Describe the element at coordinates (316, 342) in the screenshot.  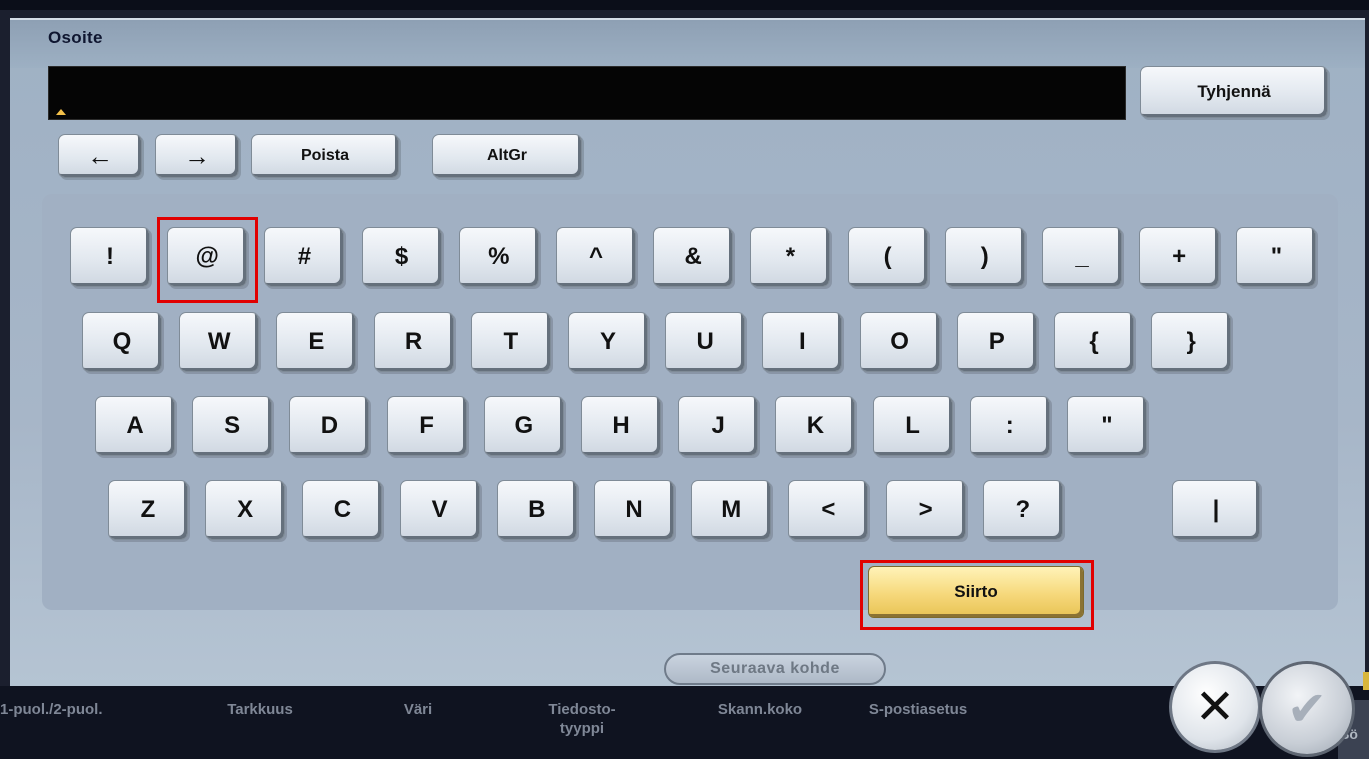
I see `key-e: E` at that location.